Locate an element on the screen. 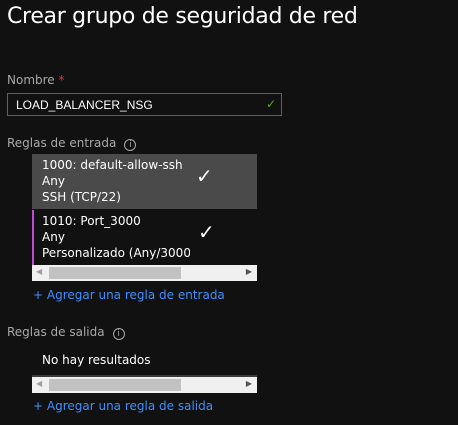 The height and width of the screenshot is (425, 458). outbound-scrollbar: ◀ ▶ is located at coordinates (144, 385).